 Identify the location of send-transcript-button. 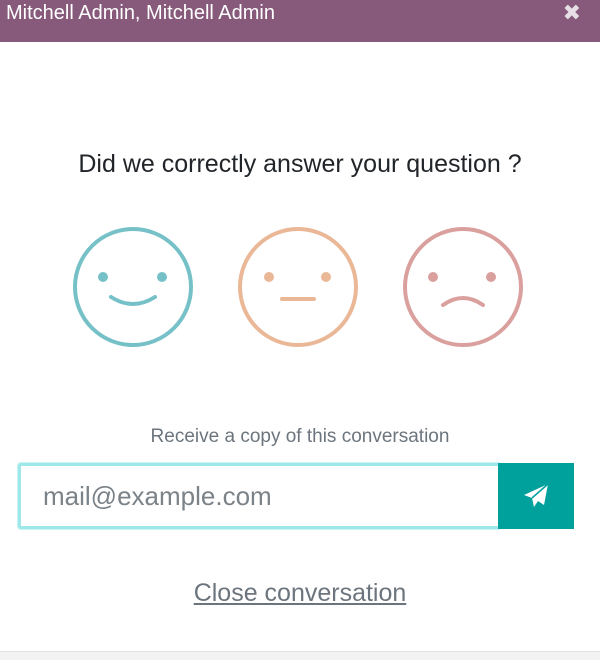
(536, 496).